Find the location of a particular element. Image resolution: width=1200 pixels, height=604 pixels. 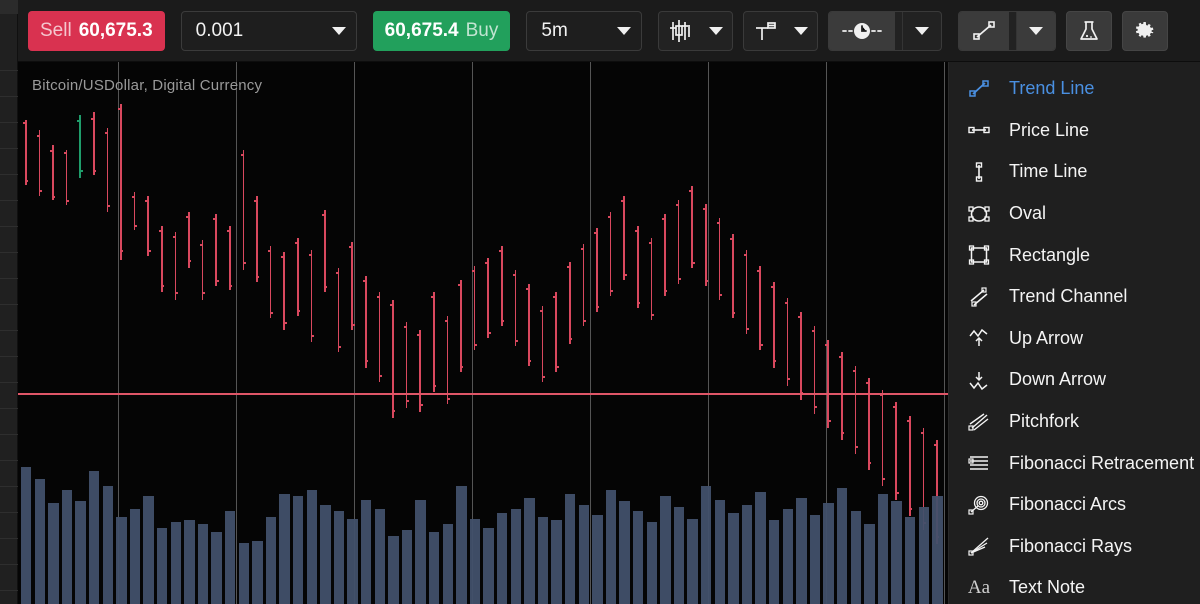

time-line-icon is located at coordinates (979, 172).